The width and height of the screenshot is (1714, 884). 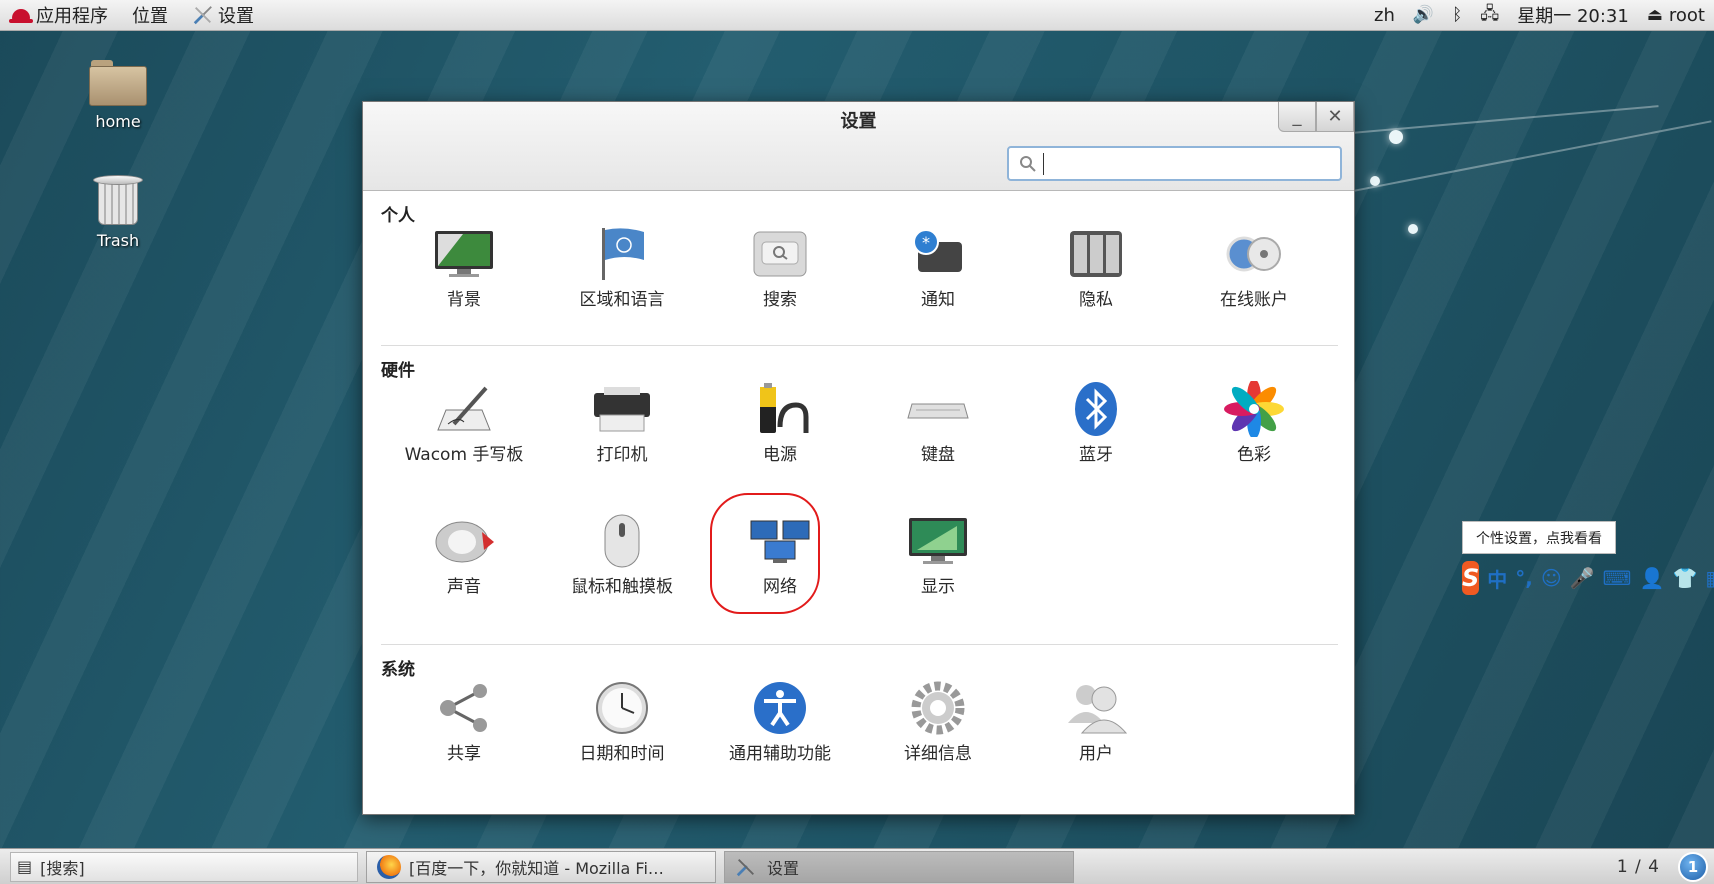 I want to click on panel-display: 显示, so click(x=938, y=578).